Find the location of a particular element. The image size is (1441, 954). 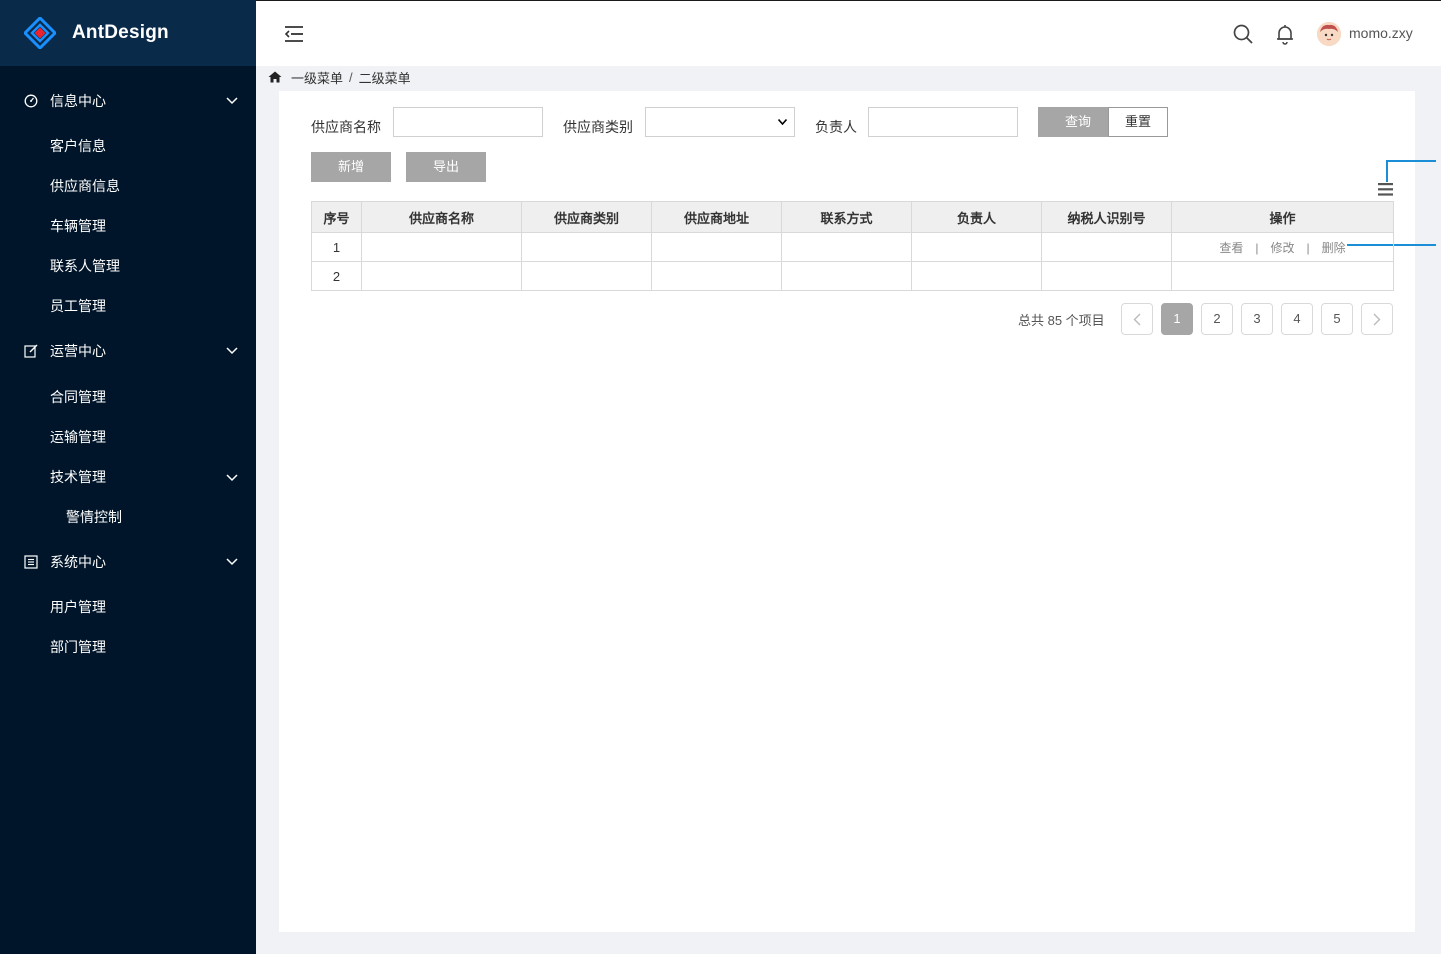

avatar-image is located at coordinates (1329, 34).